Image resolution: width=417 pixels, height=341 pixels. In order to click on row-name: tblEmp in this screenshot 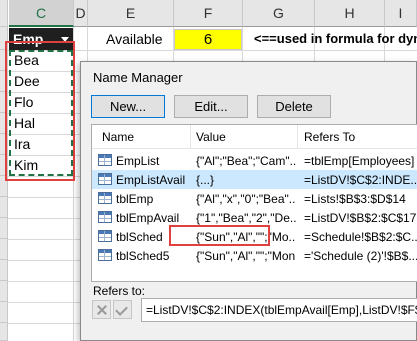, I will do `click(135, 199)`.